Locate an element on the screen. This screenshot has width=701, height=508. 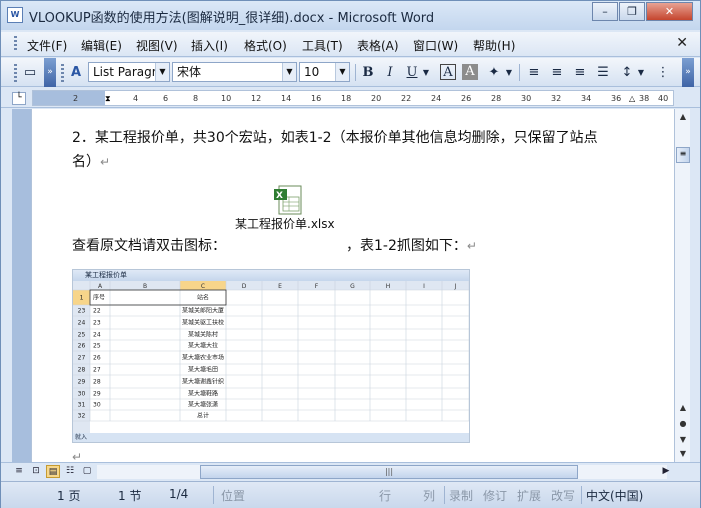
status-overtype: 改写 is located at coordinates (563, 495).